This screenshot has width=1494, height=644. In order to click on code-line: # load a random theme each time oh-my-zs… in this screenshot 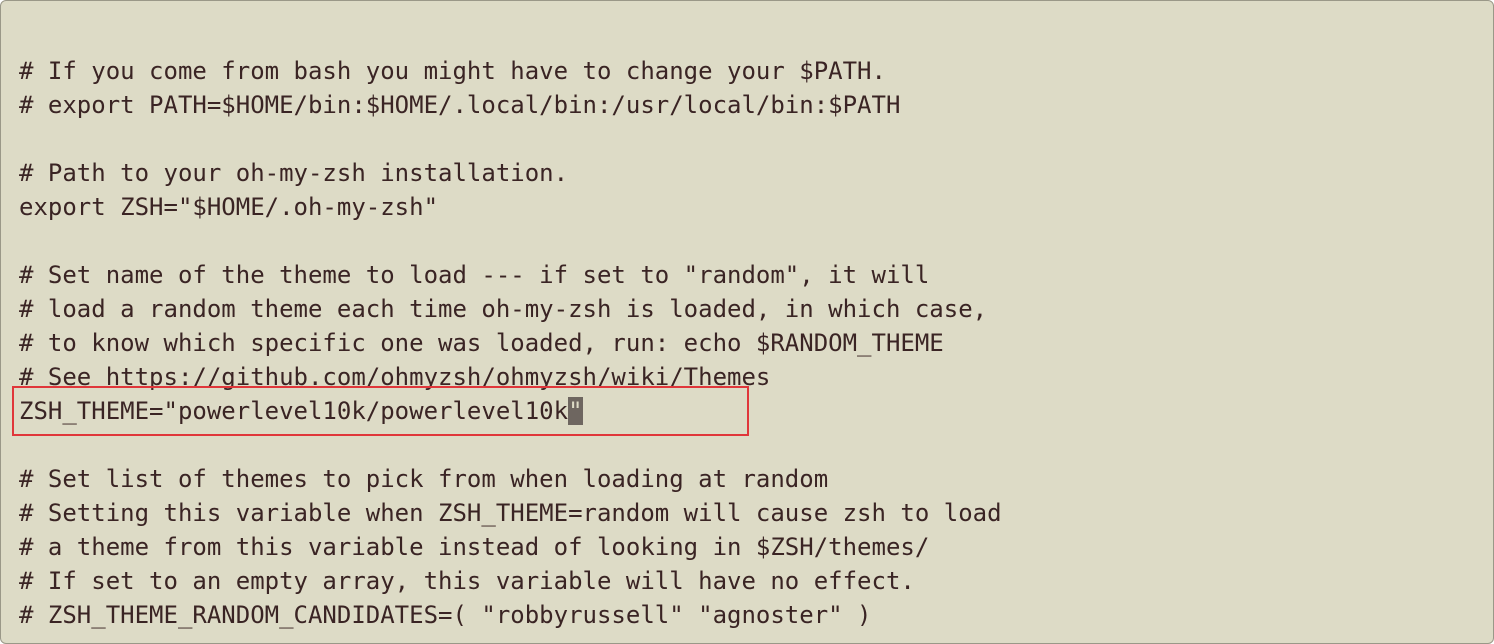, I will do `click(503, 309)`.